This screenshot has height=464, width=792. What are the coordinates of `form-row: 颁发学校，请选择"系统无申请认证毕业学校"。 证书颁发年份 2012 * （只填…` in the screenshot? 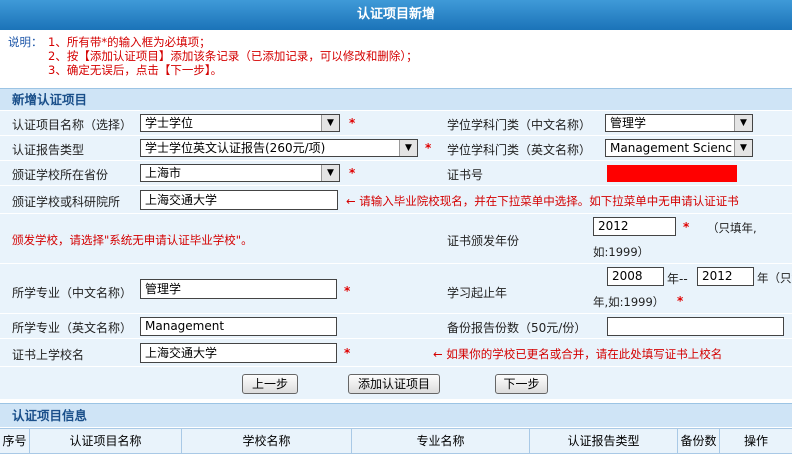 It's located at (396, 239).